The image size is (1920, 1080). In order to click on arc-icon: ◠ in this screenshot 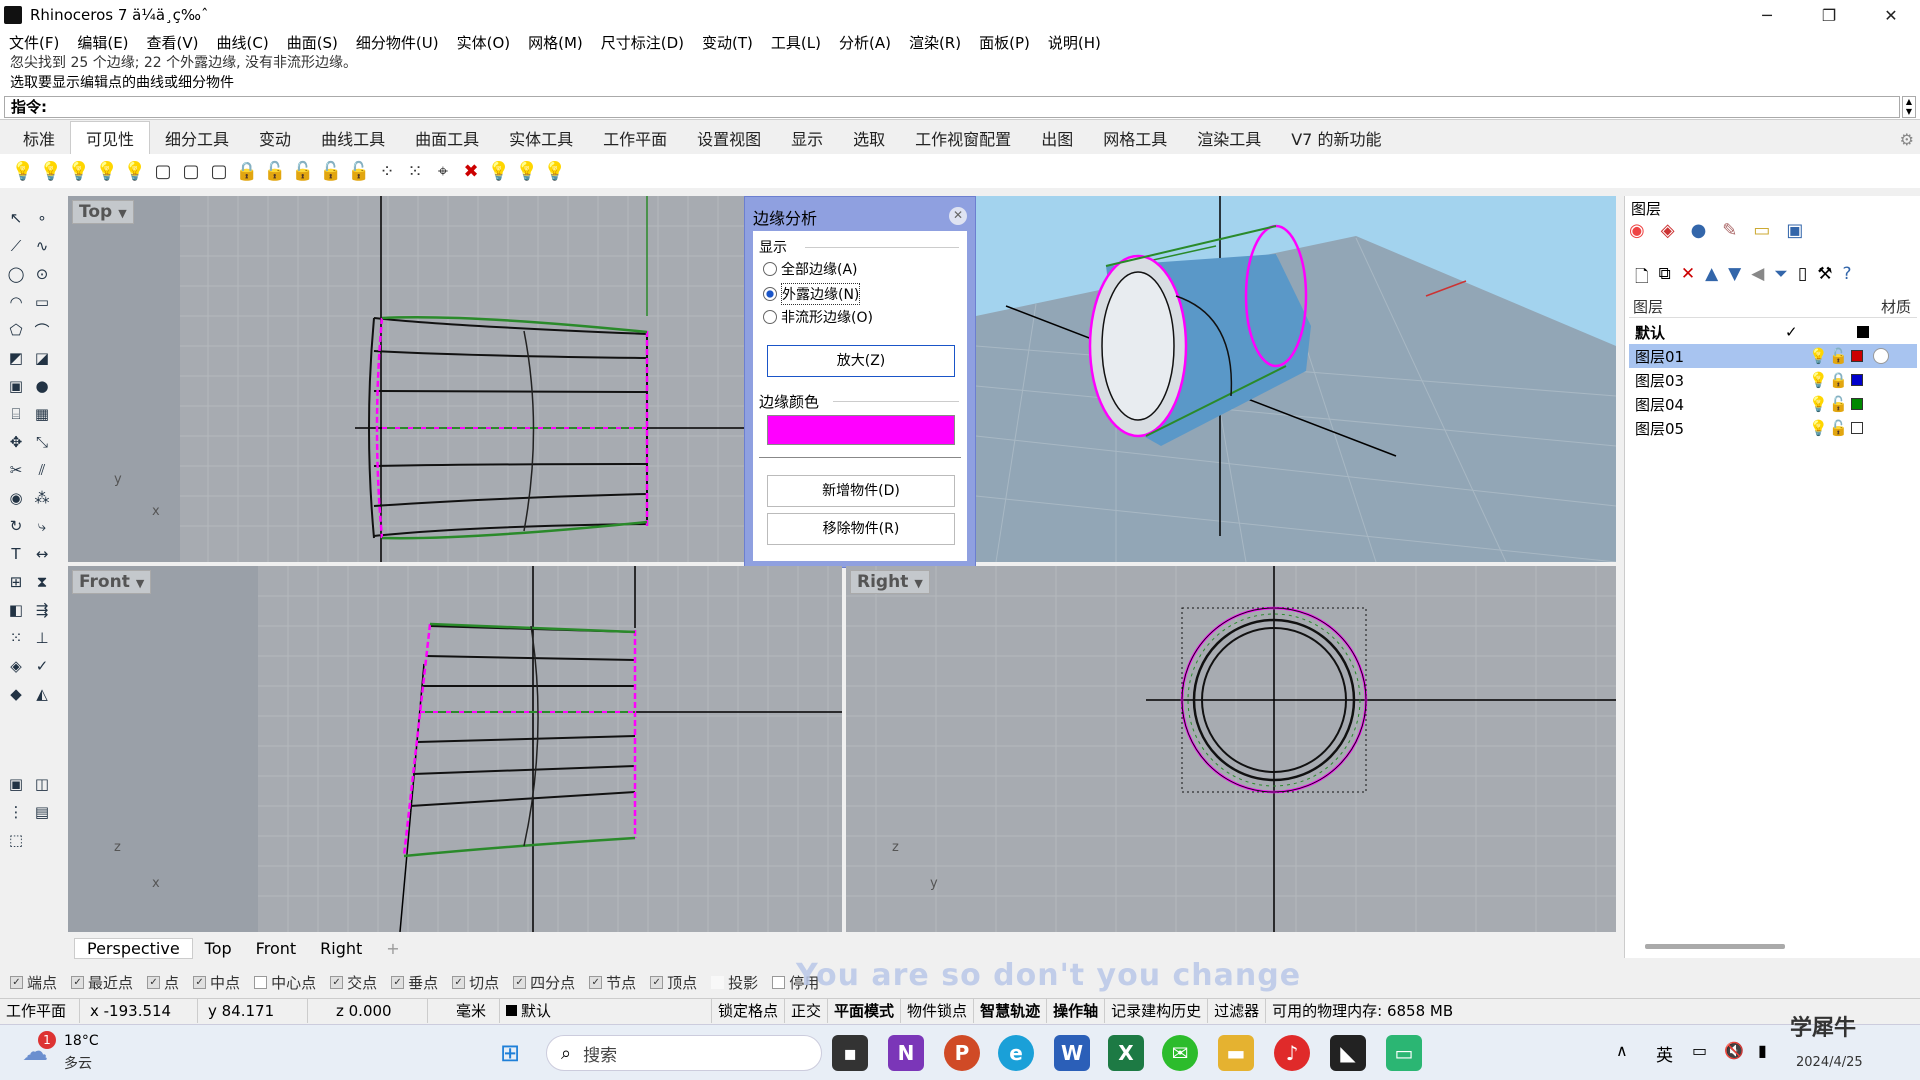, I will do `click(16, 302)`.